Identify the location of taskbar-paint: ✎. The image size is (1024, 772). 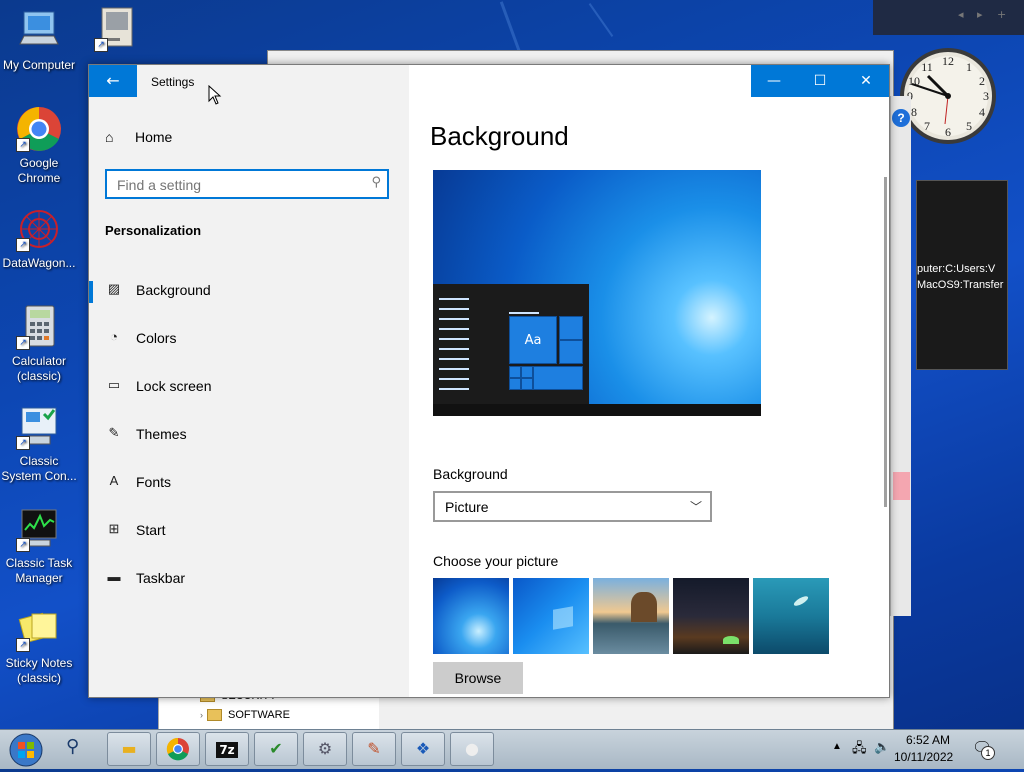
(374, 749).